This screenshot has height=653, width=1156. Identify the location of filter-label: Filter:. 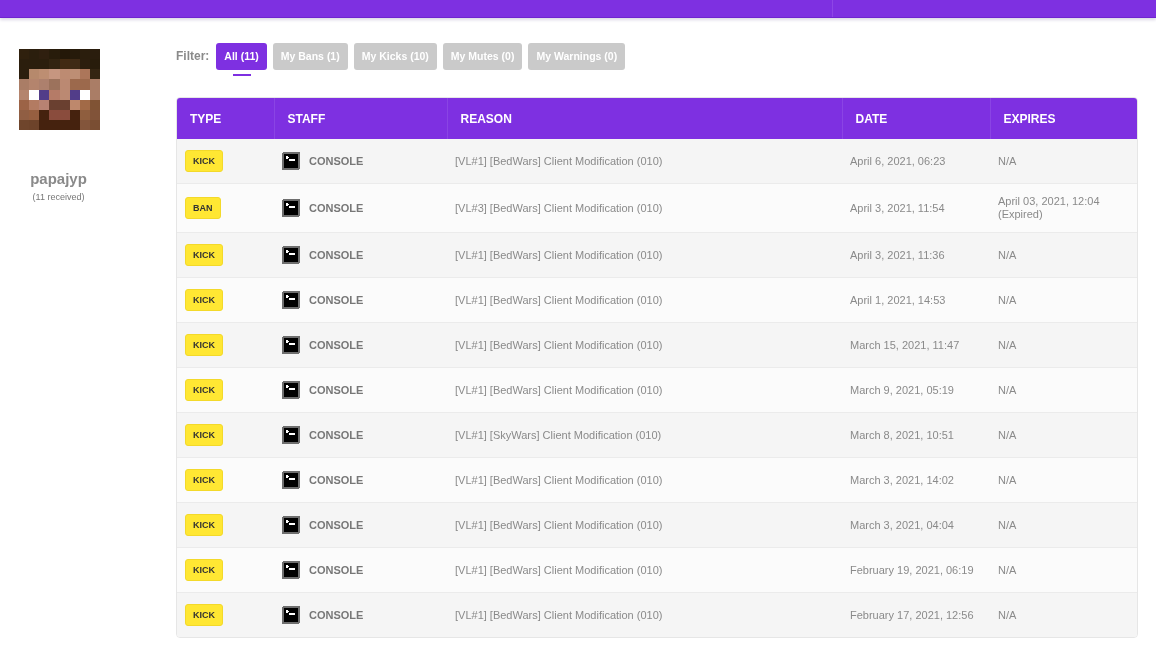
(193, 56).